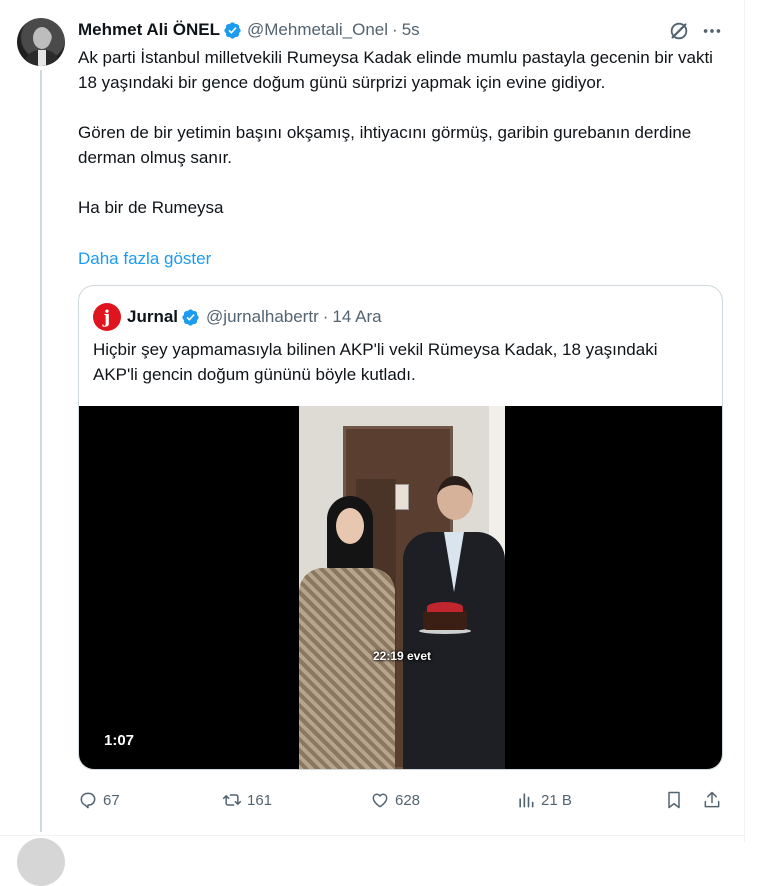  I want to click on video-plaid-jacket, so click(347, 668).